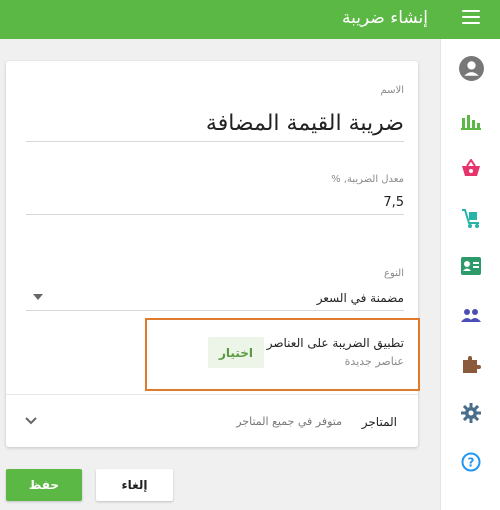 This screenshot has width=500, height=510. Describe the element at coordinates (236, 352) in the screenshot. I see `select-items-button: اختيار` at that location.